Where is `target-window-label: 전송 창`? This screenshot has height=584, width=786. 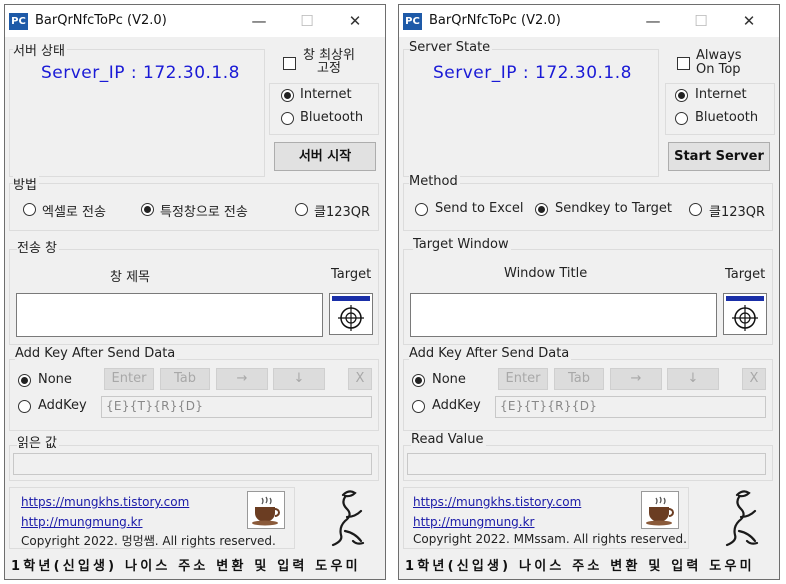
target-window-label: 전송 창 is located at coordinates (38, 246).